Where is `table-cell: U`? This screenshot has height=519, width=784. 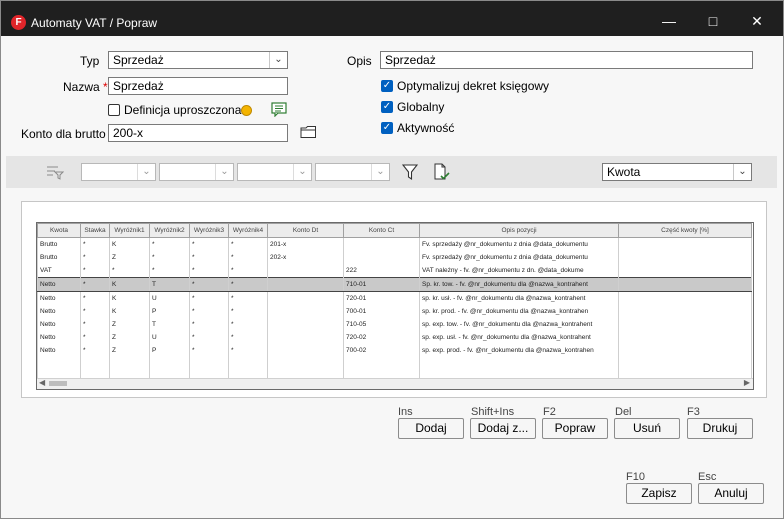
table-cell: U is located at coordinates (169, 337).